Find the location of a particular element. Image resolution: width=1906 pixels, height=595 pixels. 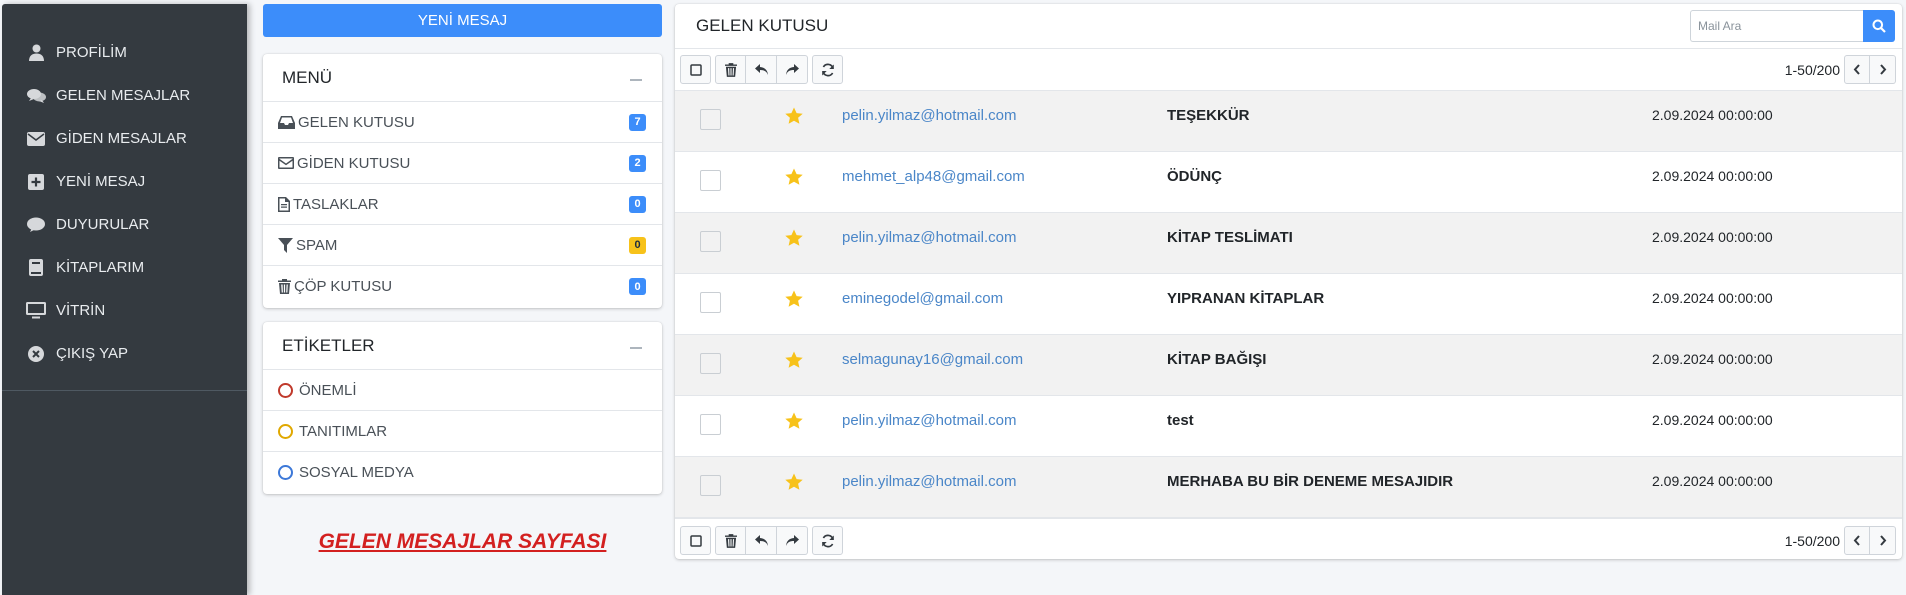

label-item-social-media: SOSYAL MEDYA is located at coordinates (462, 472).